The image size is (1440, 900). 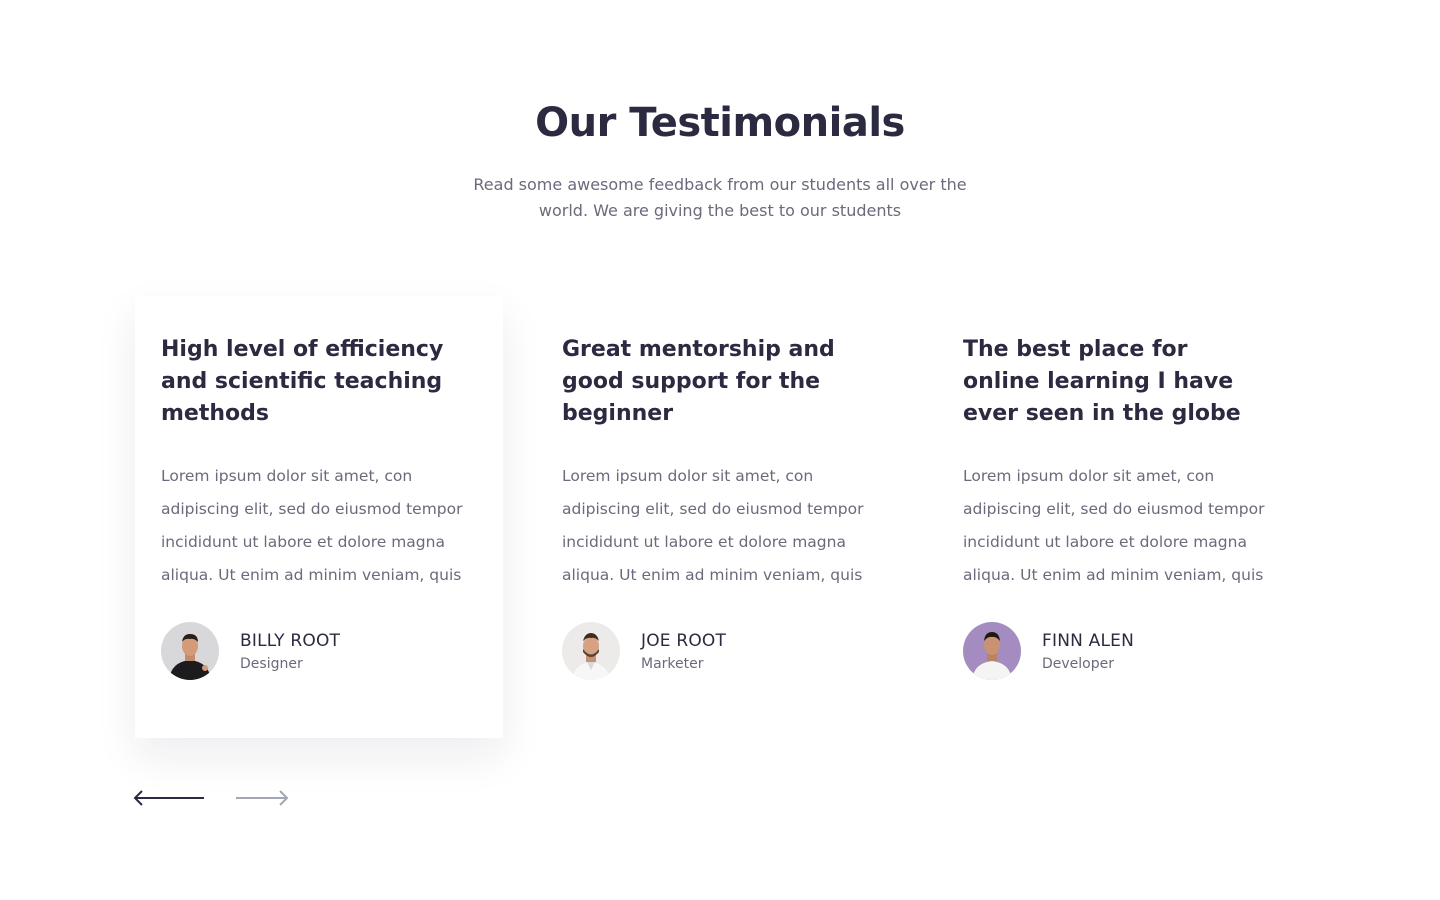 What do you see at coordinates (1078, 663) in the screenshot?
I see `author-role: Developer` at bounding box center [1078, 663].